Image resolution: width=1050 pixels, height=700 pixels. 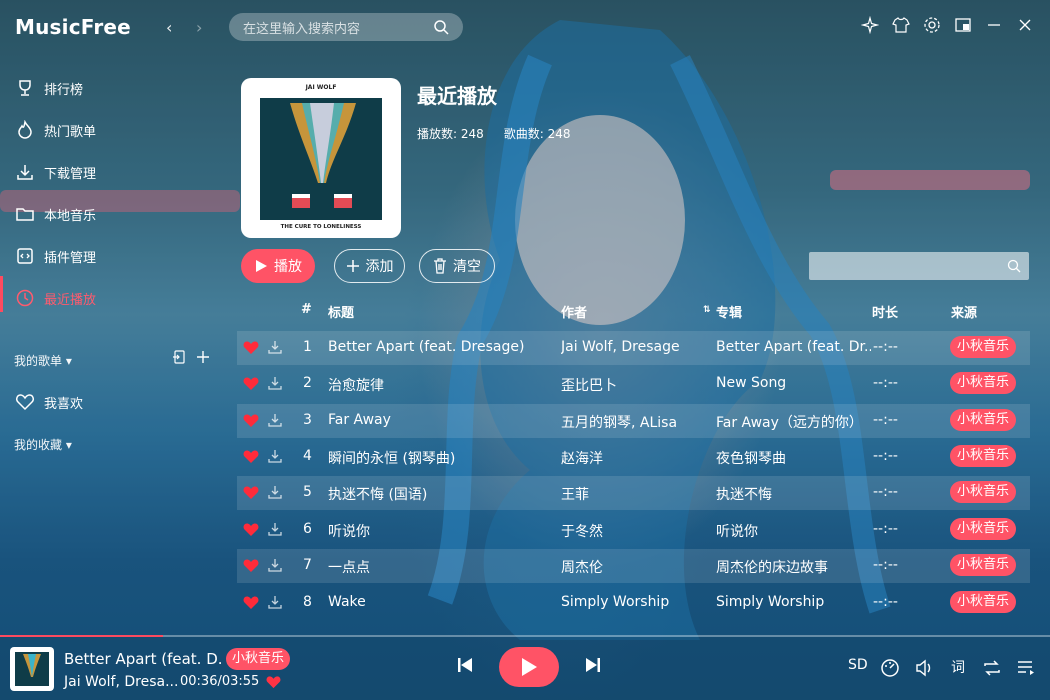 What do you see at coordinates (537, 134) in the screenshot?
I see `song-count: 歌曲数: 248` at bounding box center [537, 134].